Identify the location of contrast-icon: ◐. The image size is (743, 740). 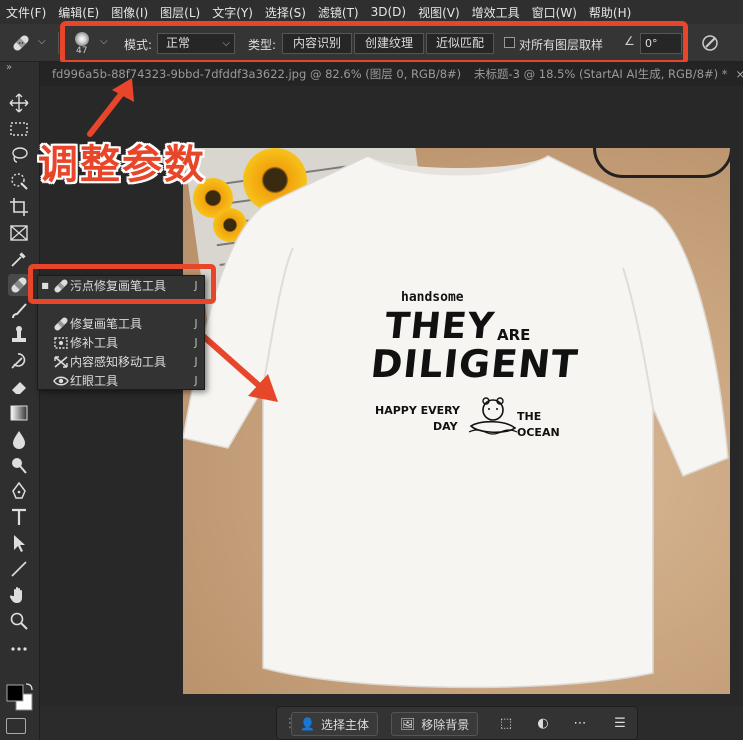
(543, 724).